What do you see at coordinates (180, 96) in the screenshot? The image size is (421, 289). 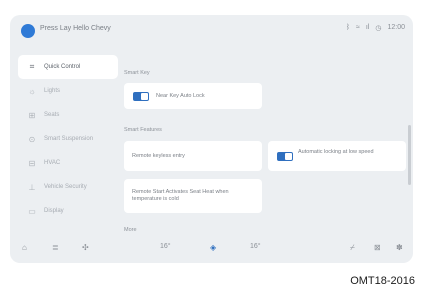 I see `near-key-lock-label: Near Key Auto Lock` at bounding box center [180, 96].